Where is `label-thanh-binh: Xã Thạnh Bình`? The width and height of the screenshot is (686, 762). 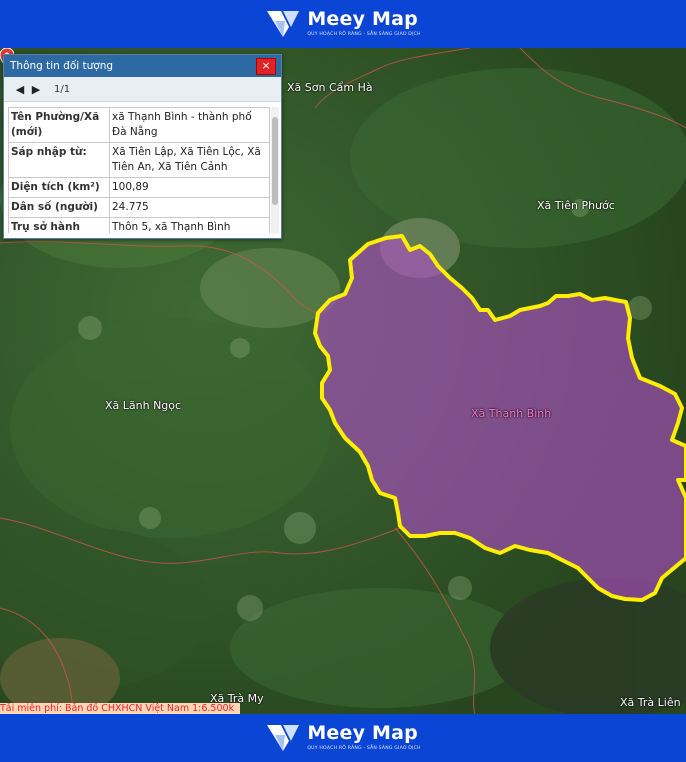 label-thanh-binh: Xã Thạnh Bình is located at coordinates (511, 413).